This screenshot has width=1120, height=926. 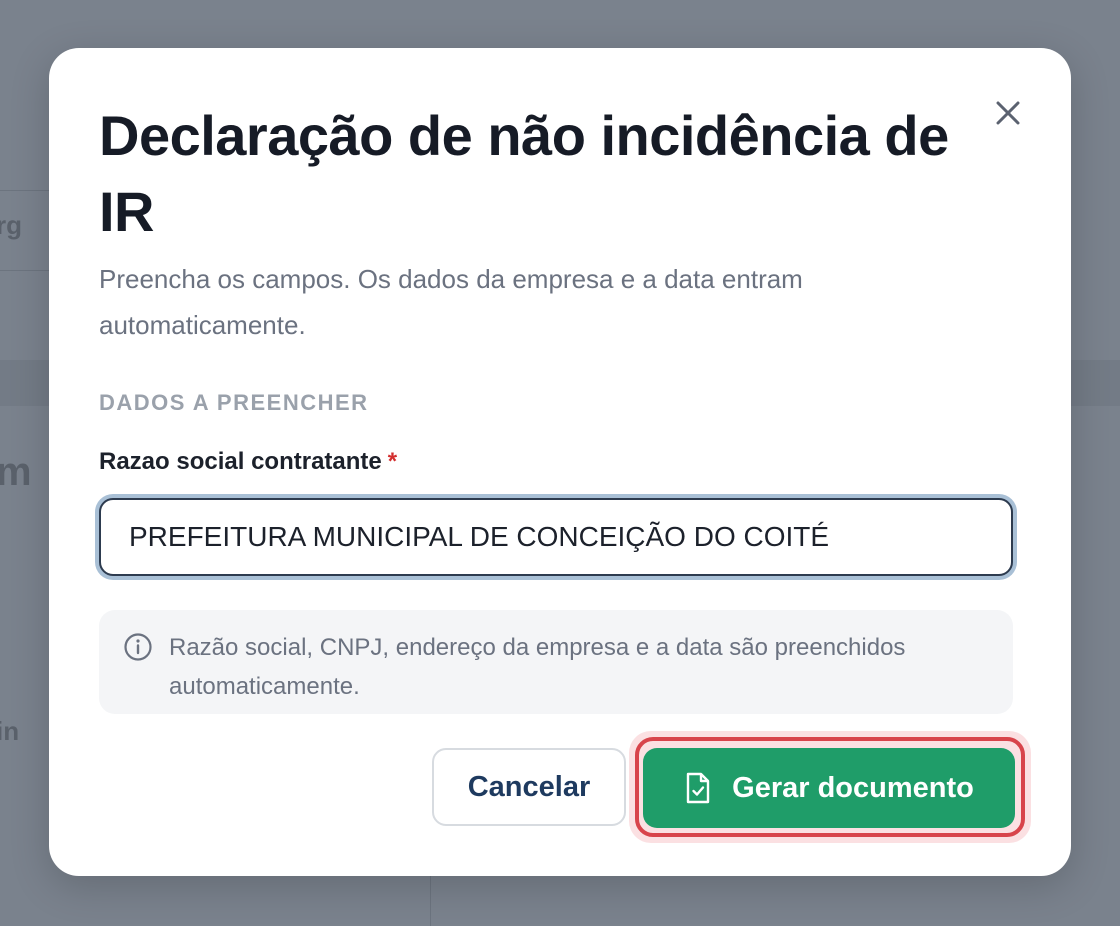 I want to click on company-name-label: Razao social contratante *, so click(x=248, y=462).